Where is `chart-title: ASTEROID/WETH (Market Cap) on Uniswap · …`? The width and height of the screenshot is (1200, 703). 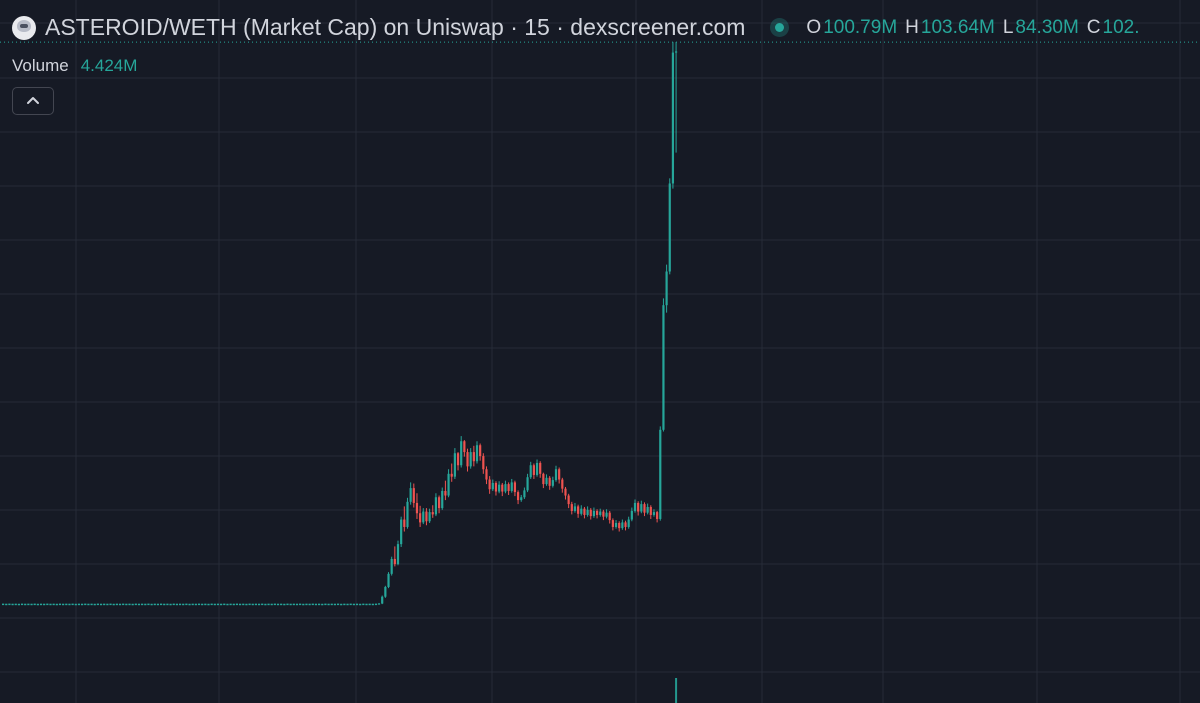
chart-title: ASTEROID/WETH (Market Cap) on Uniswap · … is located at coordinates (395, 27).